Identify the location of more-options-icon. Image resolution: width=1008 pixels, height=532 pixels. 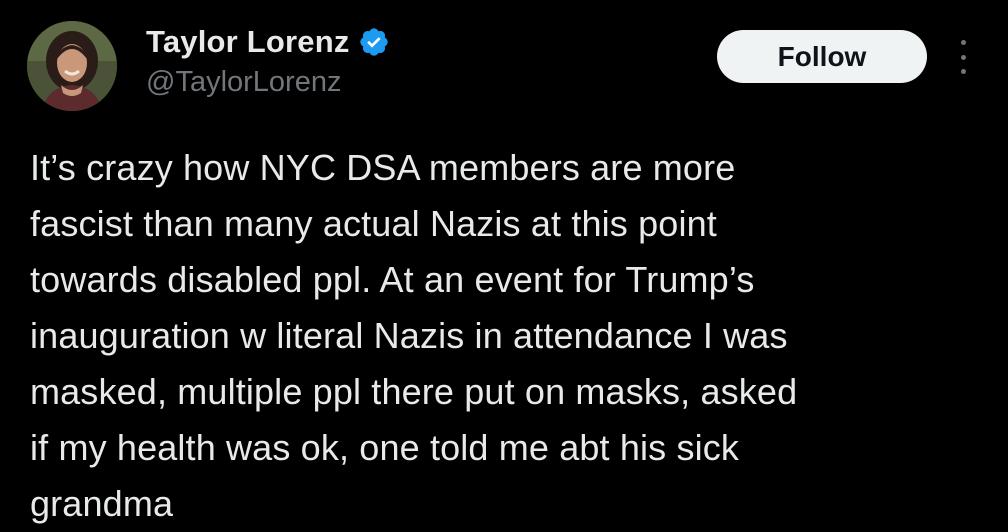
(963, 57).